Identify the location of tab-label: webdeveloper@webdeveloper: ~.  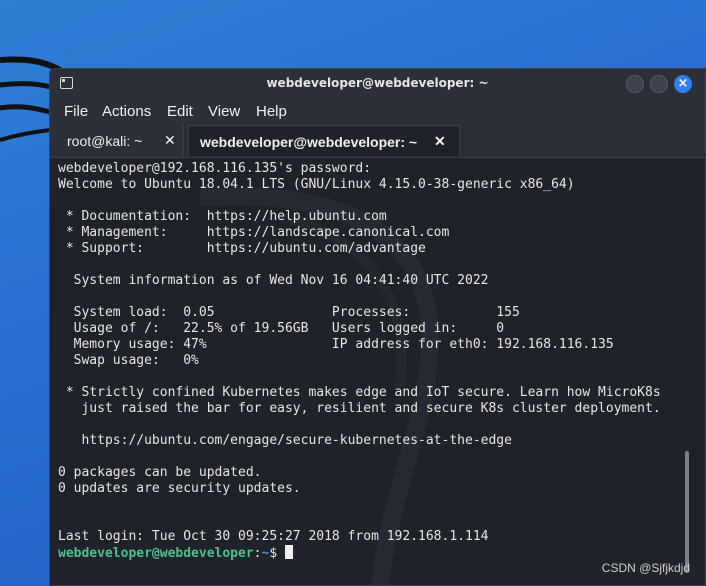
(309, 142).